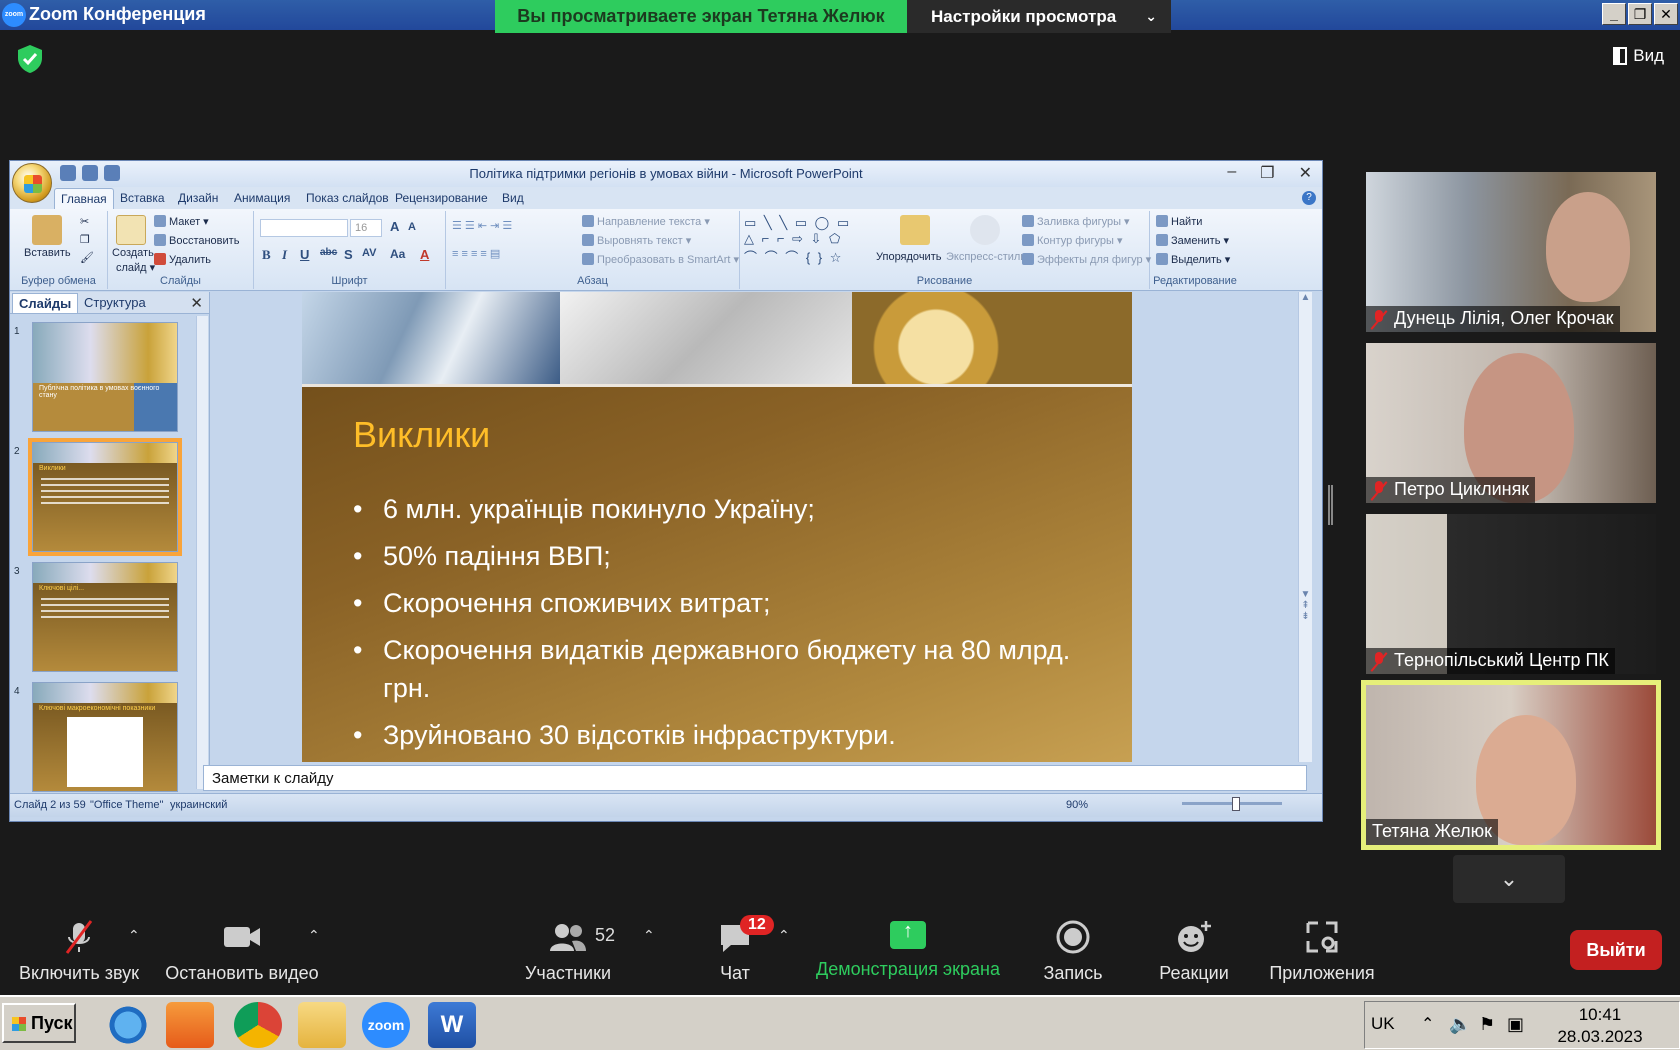 The height and width of the screenshot is (1050, 1680). Describe the element at coordinates (347, 198) in the screenshot. I see `tab-slideshow: Показ слайдов` at that location.